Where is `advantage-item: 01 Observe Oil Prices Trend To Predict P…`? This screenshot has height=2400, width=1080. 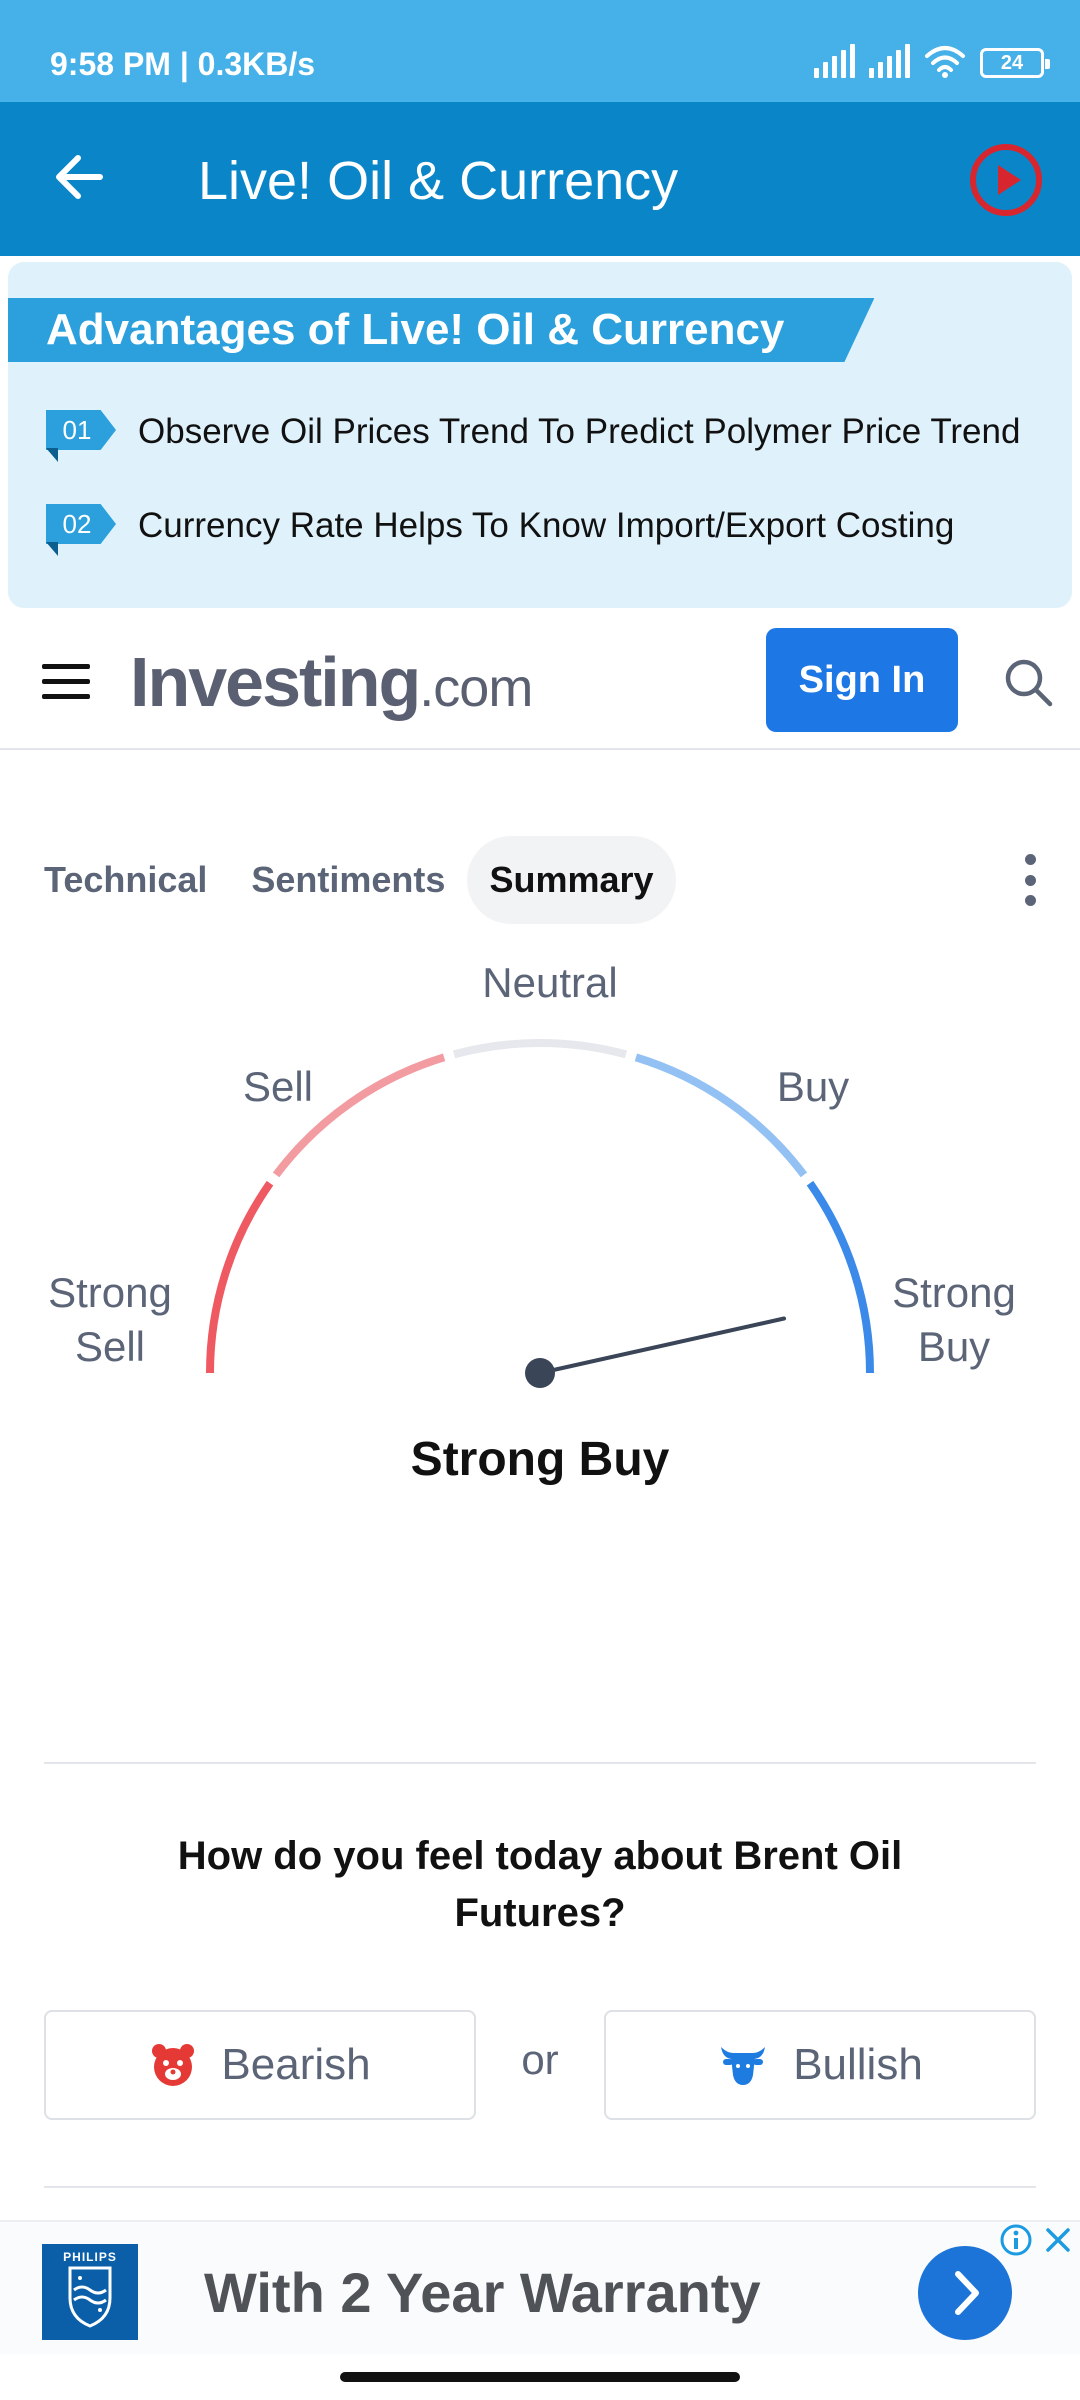 advantage-item: 01 Observe Oil Prices Trend To Predict P… is located at coordinates (533, 433).